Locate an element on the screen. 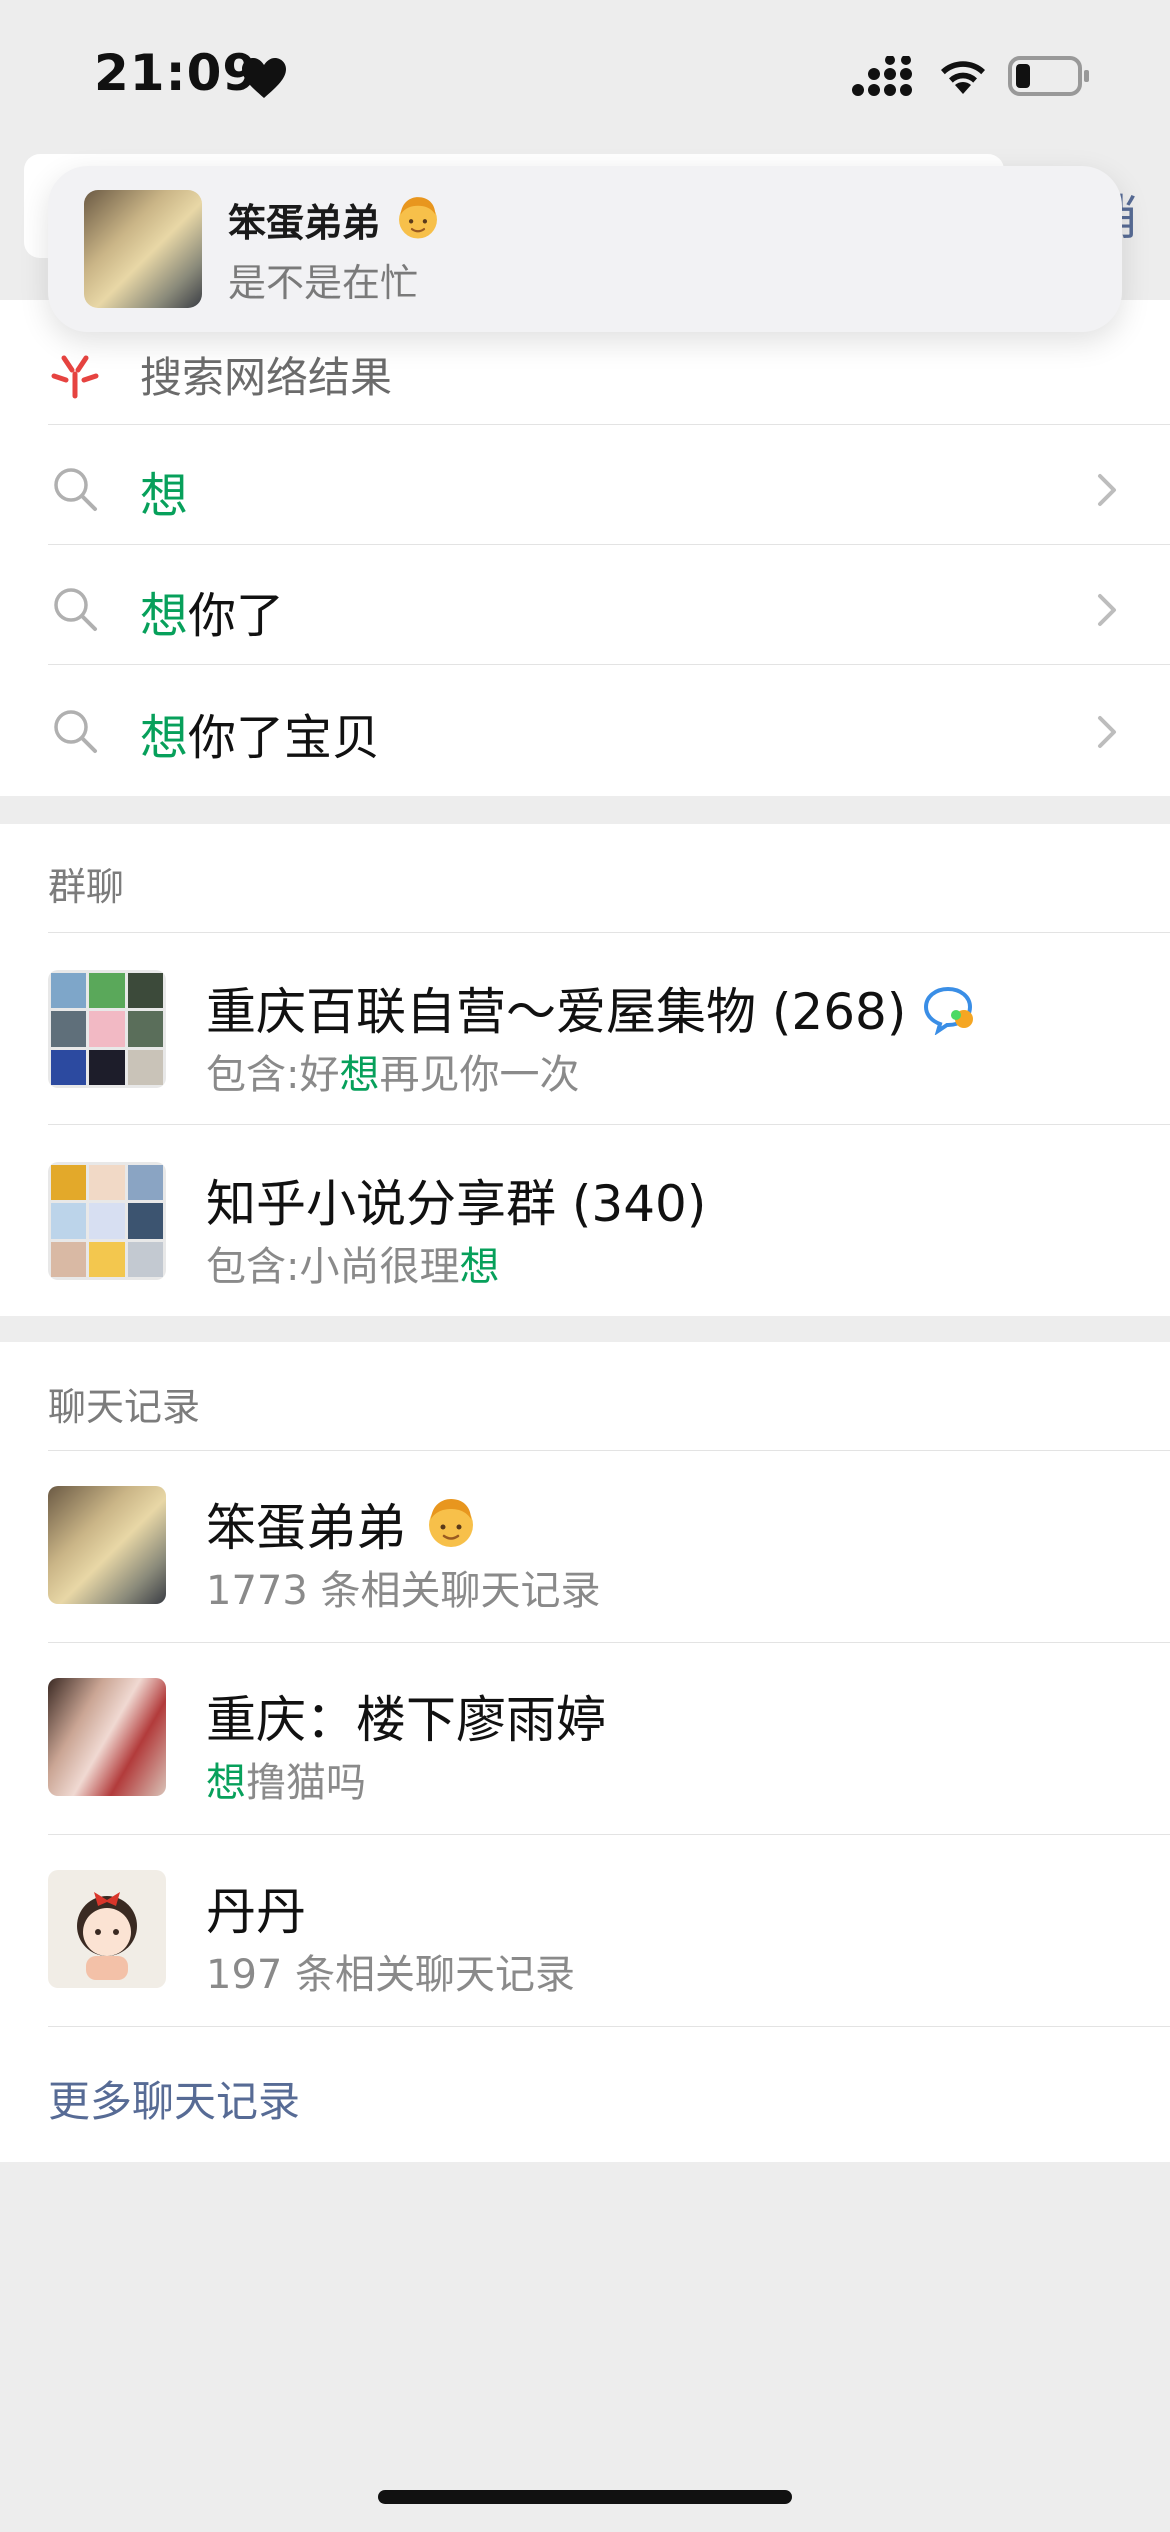 This screenshot has width=1170, height=2532. sender-name: 笨蛋弟弟 is located at coordinates (304, 223).